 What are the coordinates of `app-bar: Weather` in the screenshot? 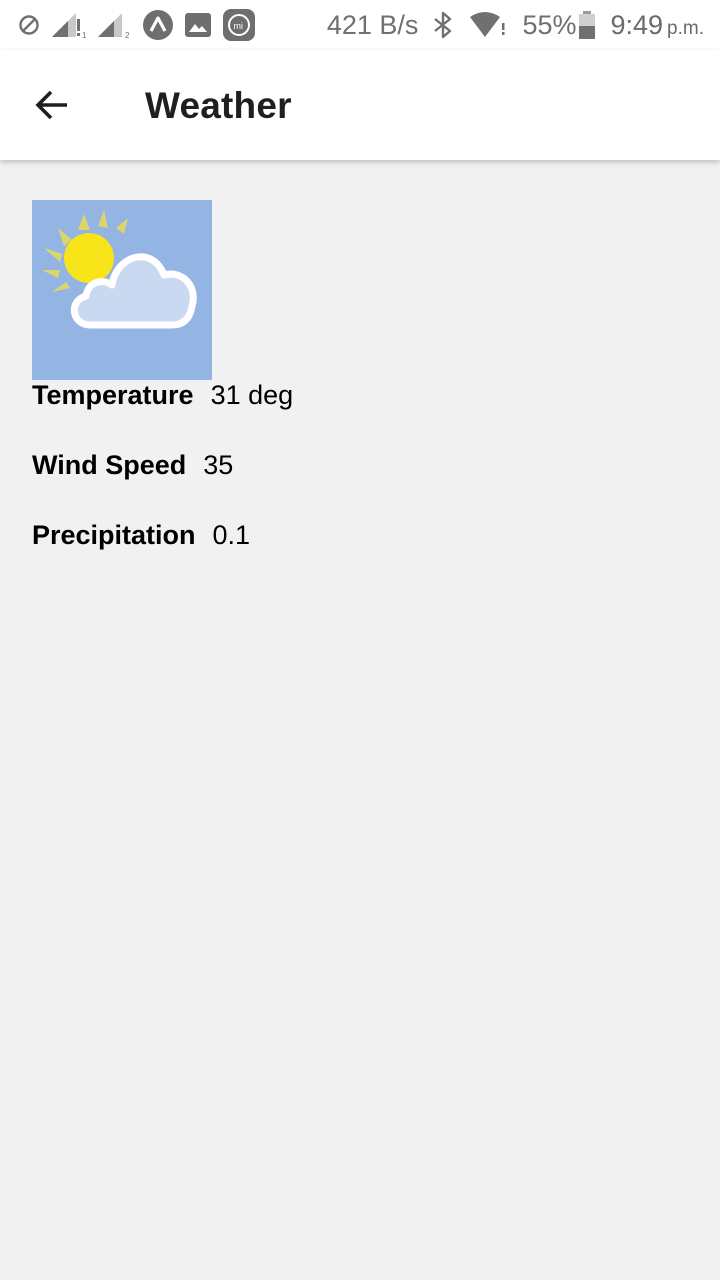 It's located at (360, 105).